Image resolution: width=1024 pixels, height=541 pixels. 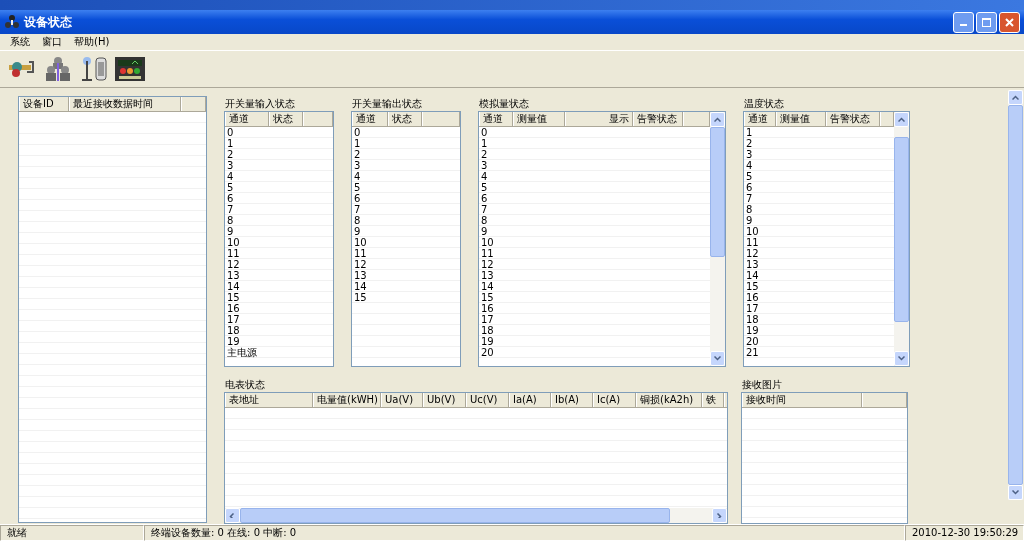 I want to click on panel-title: 电表状态, so click(x=245, y=385).